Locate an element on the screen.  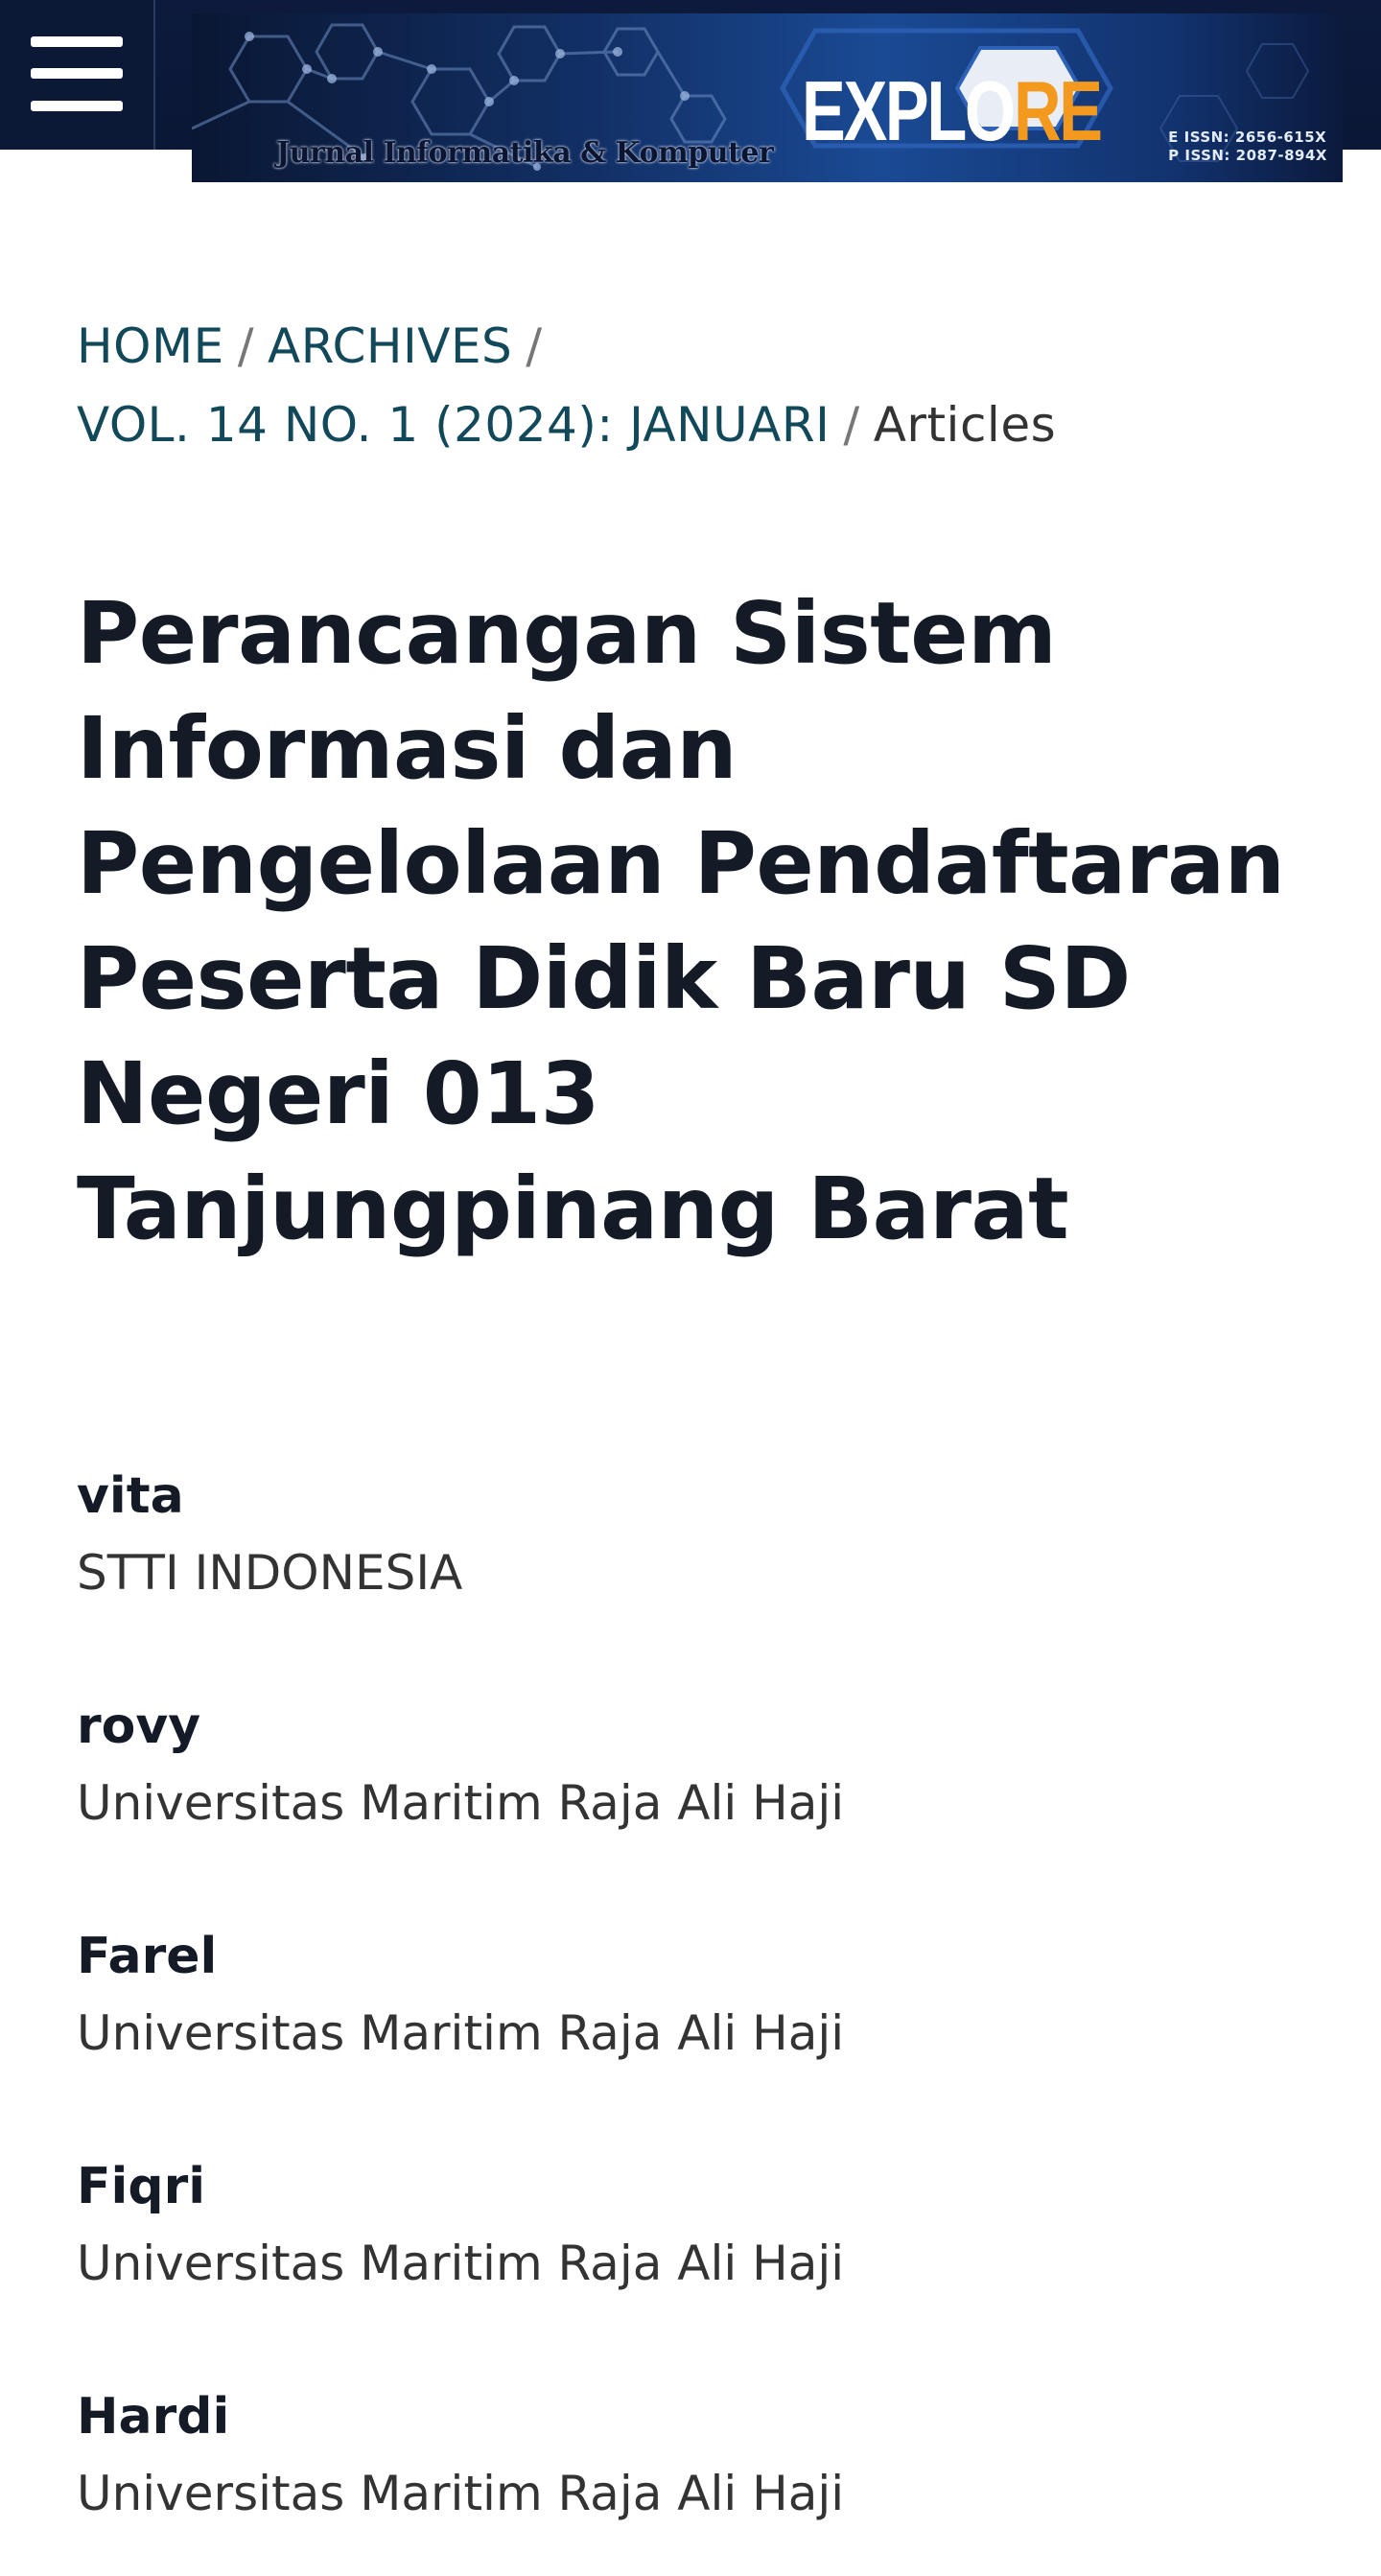
author-name: Farel is located at coordinates (147, 1956).